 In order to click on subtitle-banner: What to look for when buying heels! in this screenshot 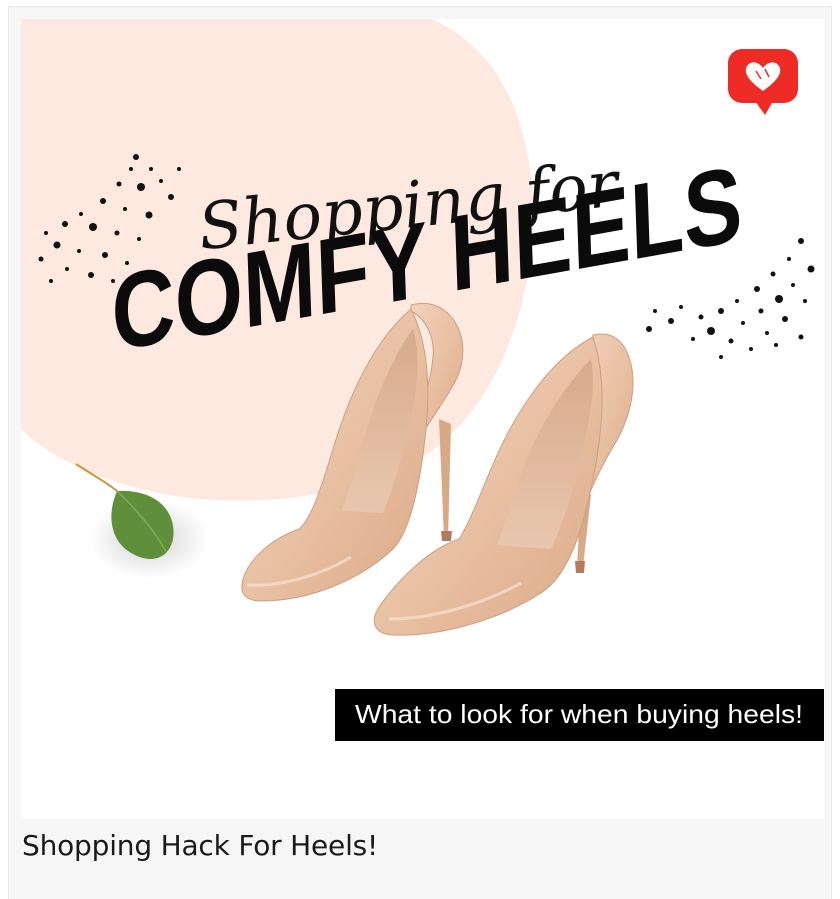, I will do `click(579, 715)`.